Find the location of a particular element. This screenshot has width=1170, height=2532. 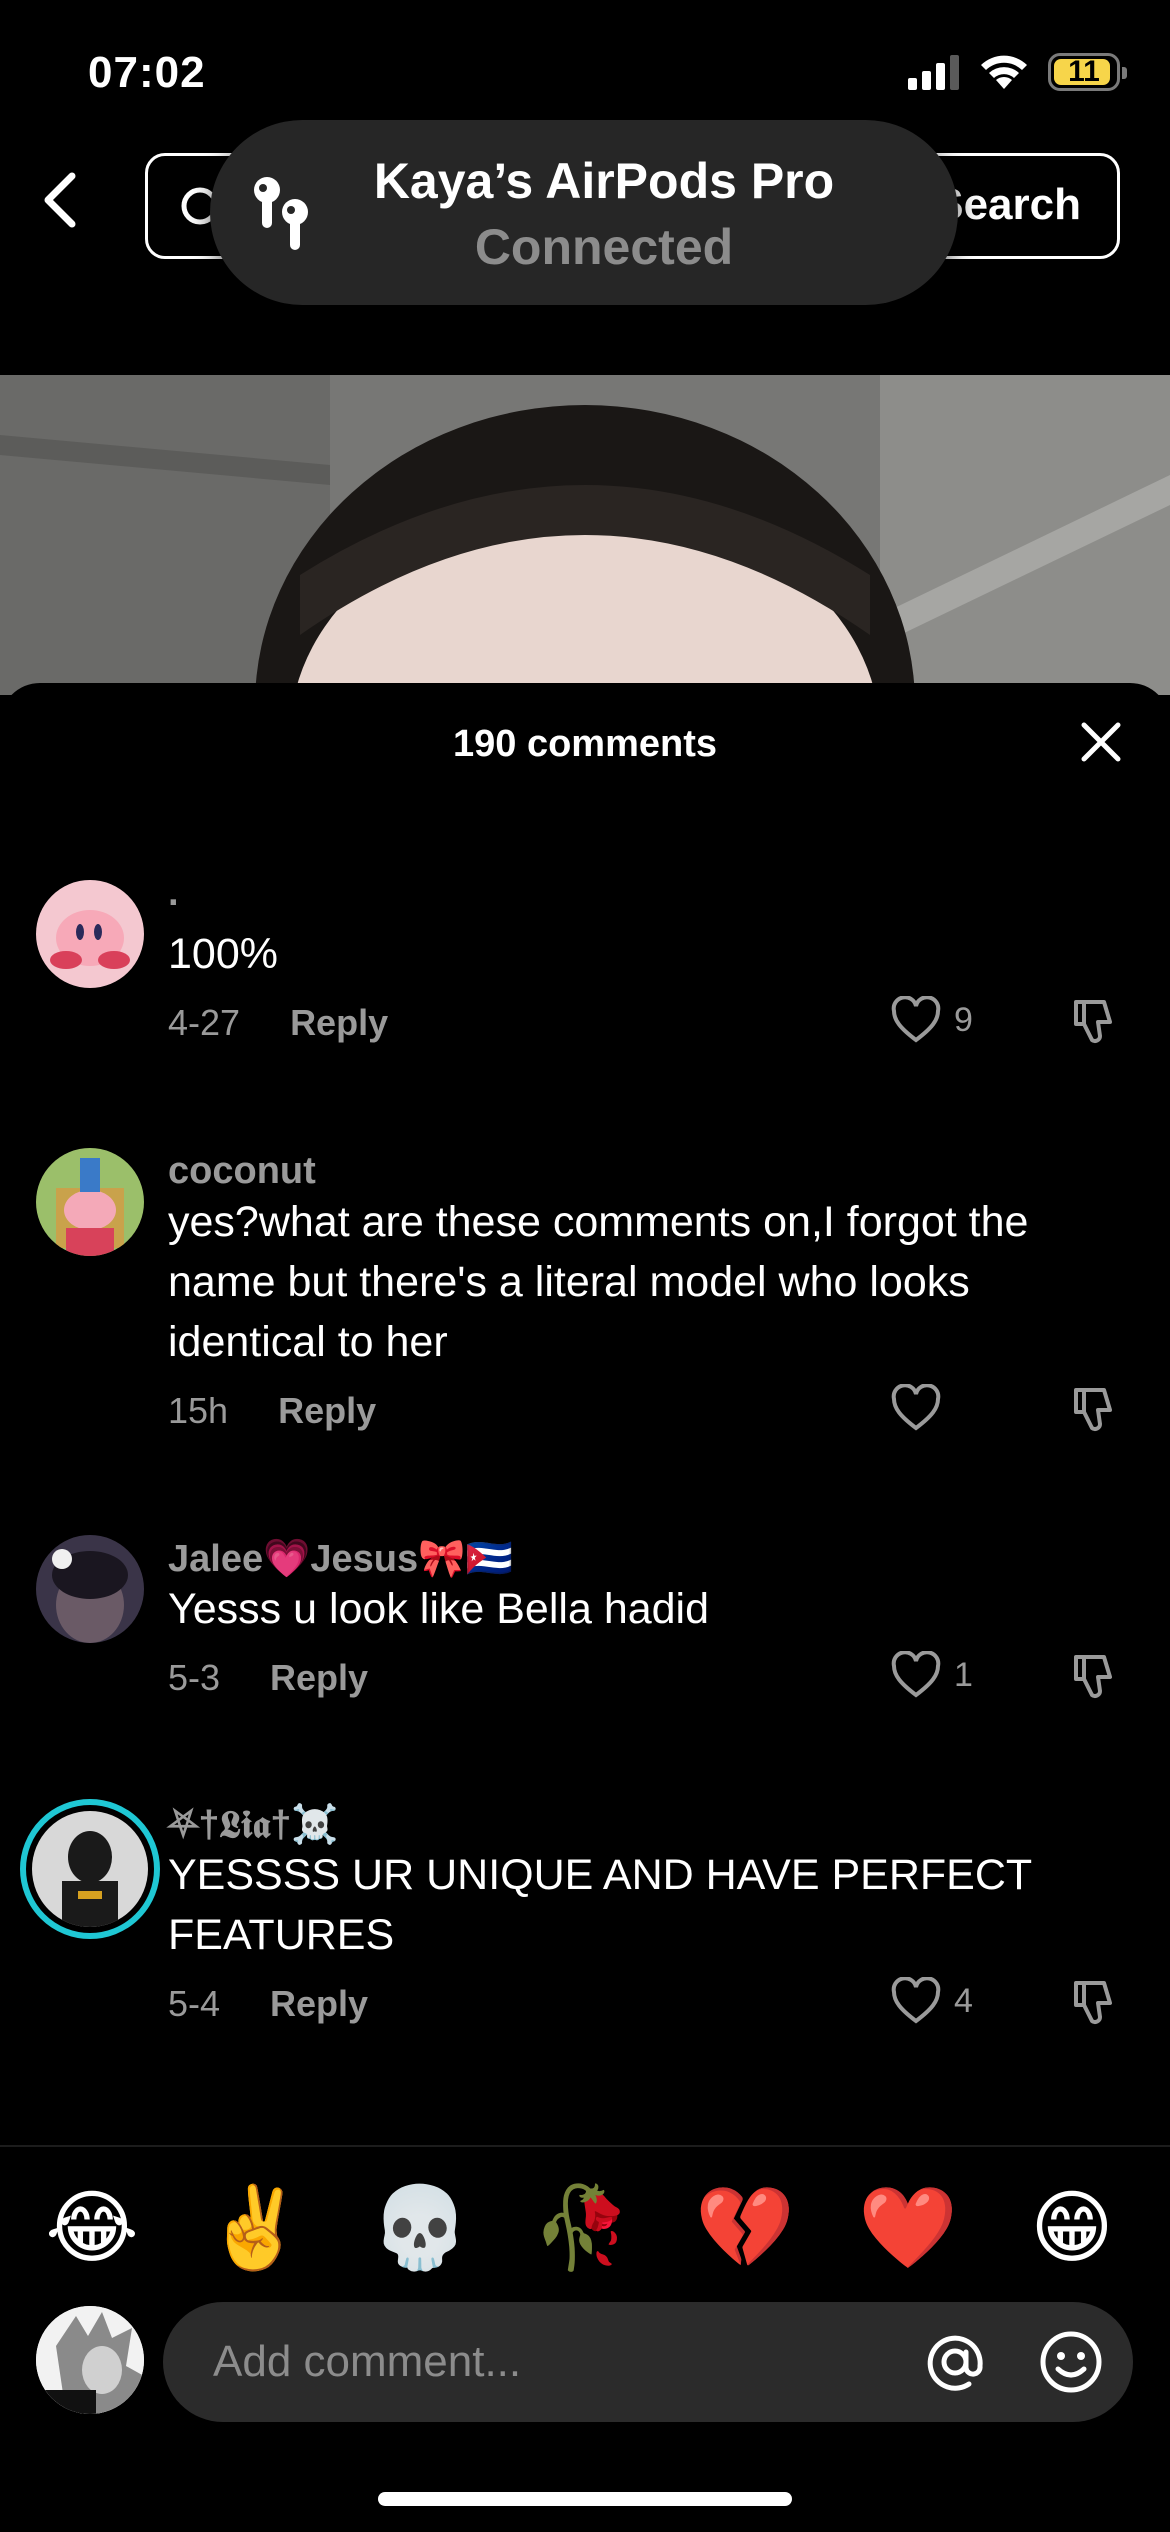

emoji-button-joy: 😂 is located at coordinates (92, 2228).